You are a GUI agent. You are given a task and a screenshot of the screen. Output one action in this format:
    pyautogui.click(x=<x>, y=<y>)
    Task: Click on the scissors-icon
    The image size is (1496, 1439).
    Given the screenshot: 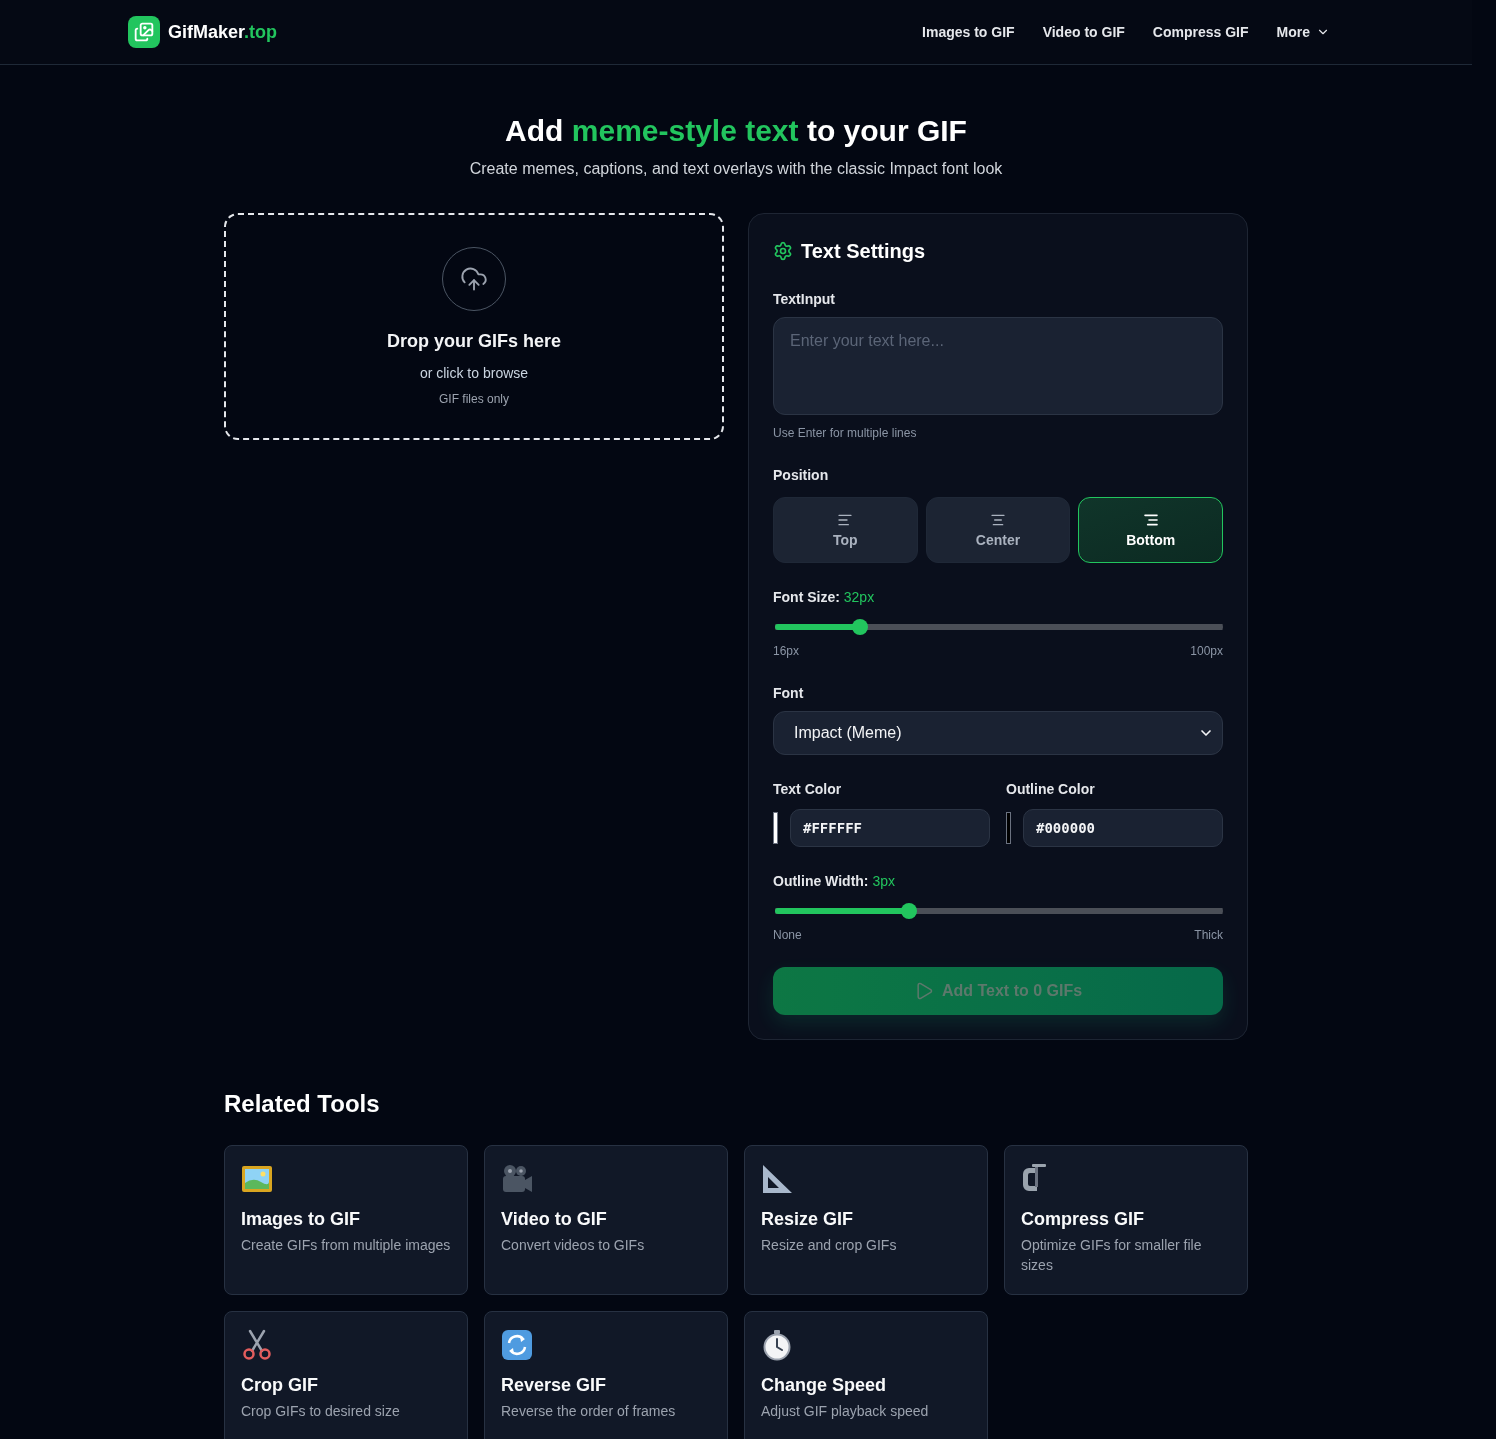 What is the action you would take?
    pyautogui.click(x=257, y=1345)
    